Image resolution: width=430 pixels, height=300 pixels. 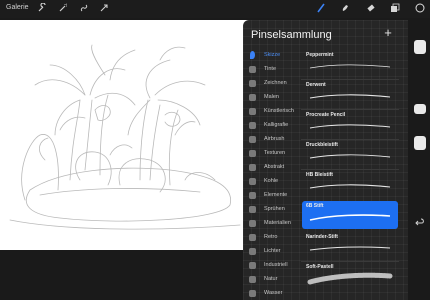 What do you see at coordinates (274, 126) in the screenshot?
I see `category-kalligrafie: Kalligrafie` at bounding box center [274, 126].